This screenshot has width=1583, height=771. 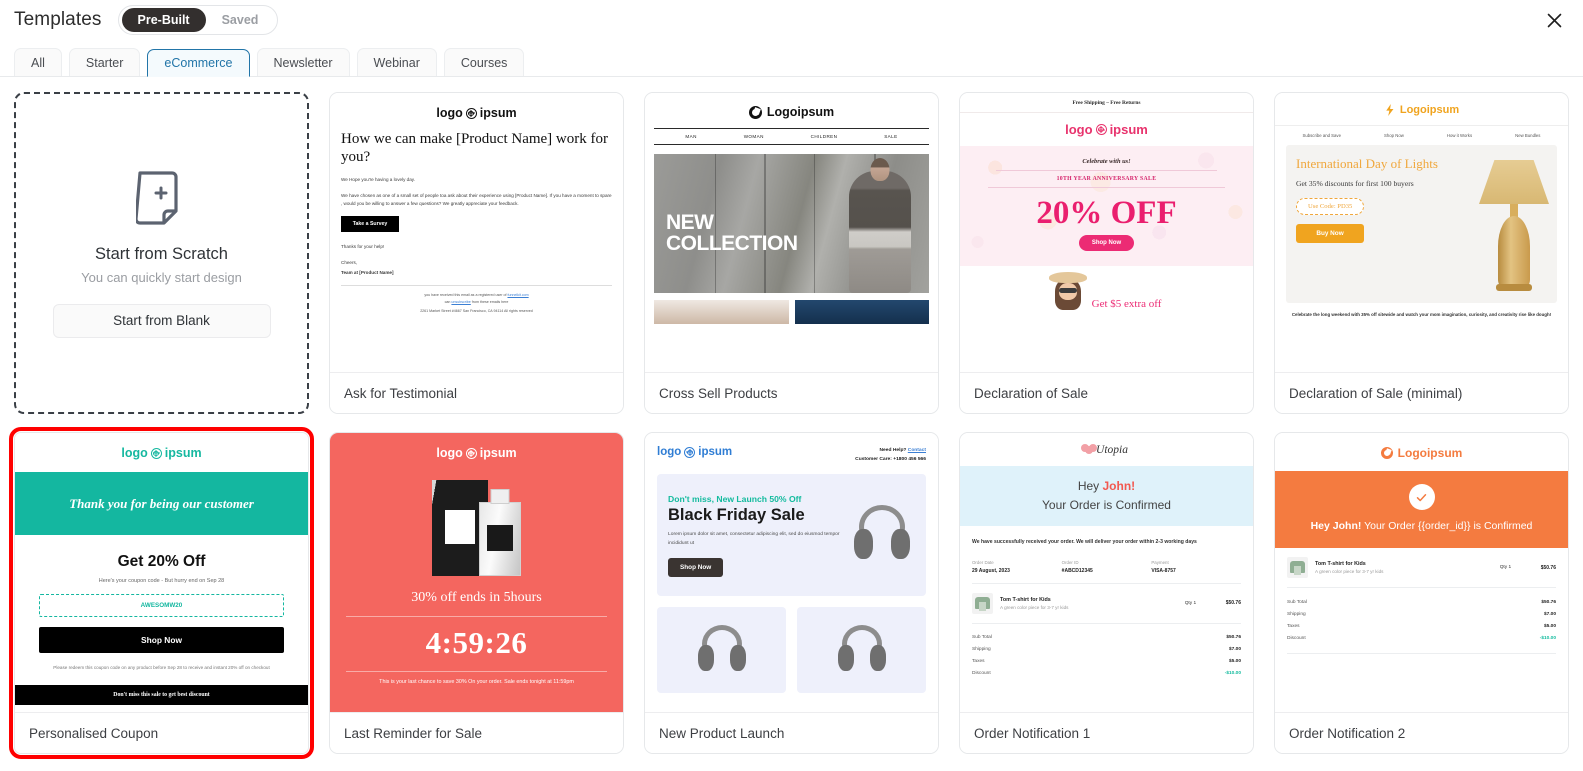 I want to click on product-tiles, so click(x=791, y=650).